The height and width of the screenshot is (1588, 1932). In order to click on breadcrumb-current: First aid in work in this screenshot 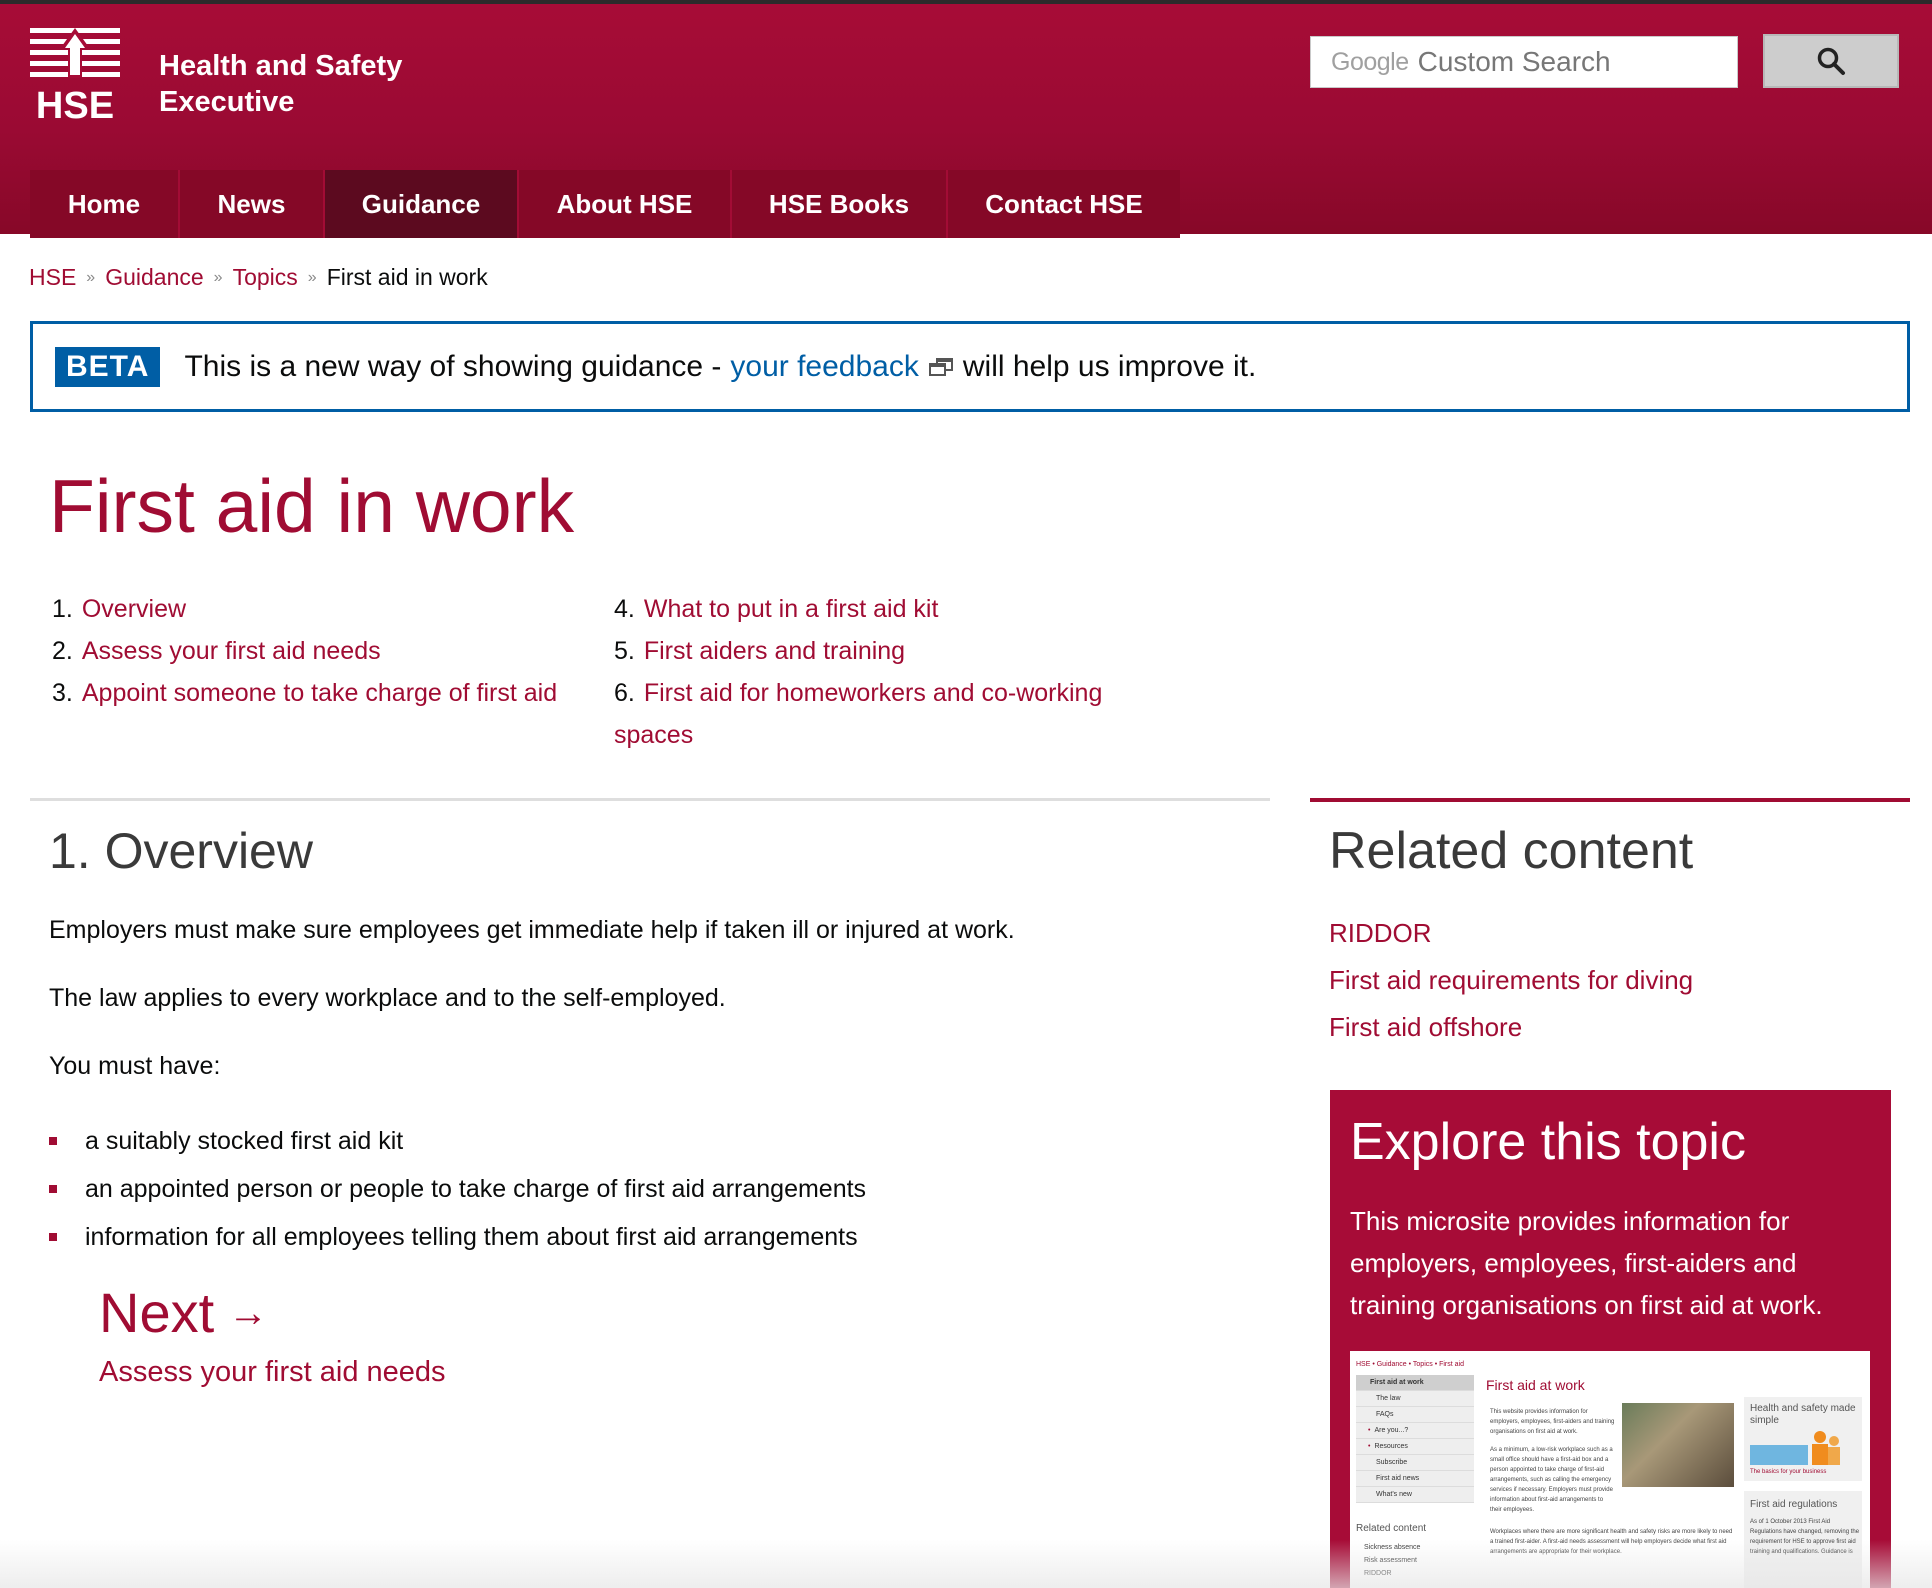, I will do `click(407, 277)`.